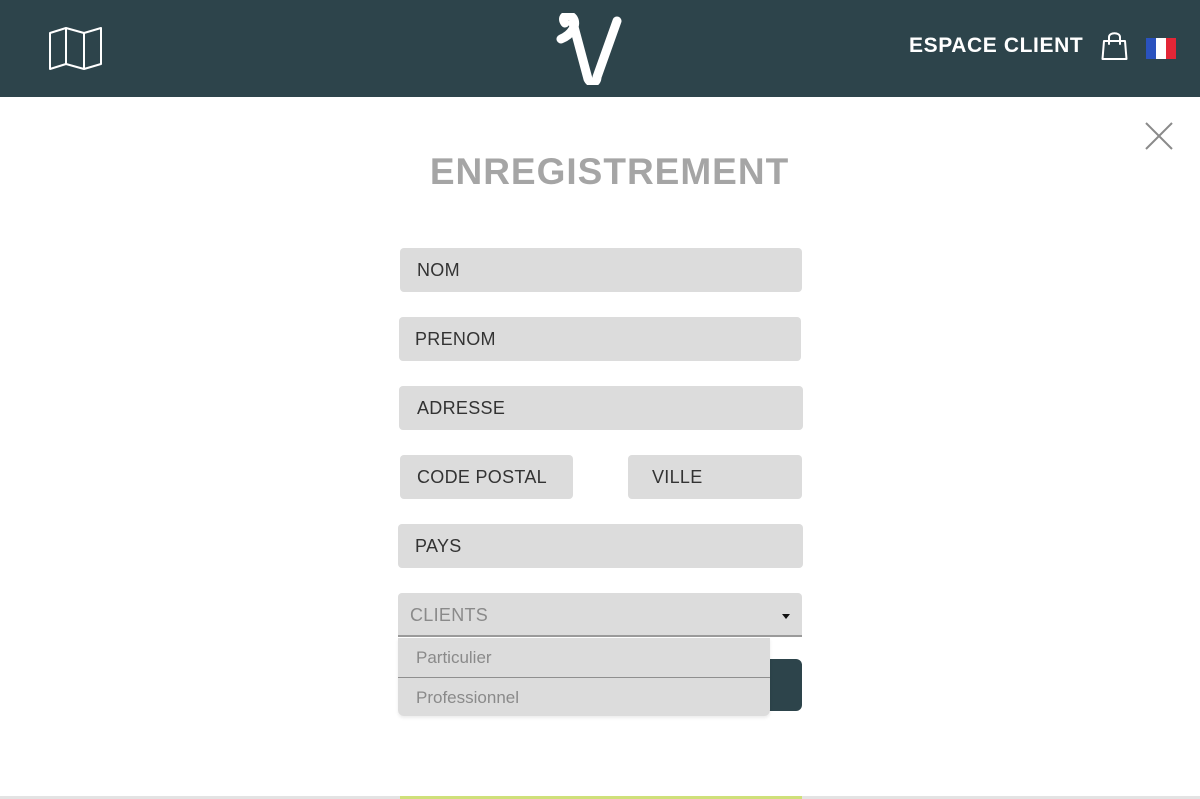 This screenshot has height=799, width=1200. Describe the element at coordinates (601, 408) in the screenshot. I see `adresse-field: ADRESSE` at that location.